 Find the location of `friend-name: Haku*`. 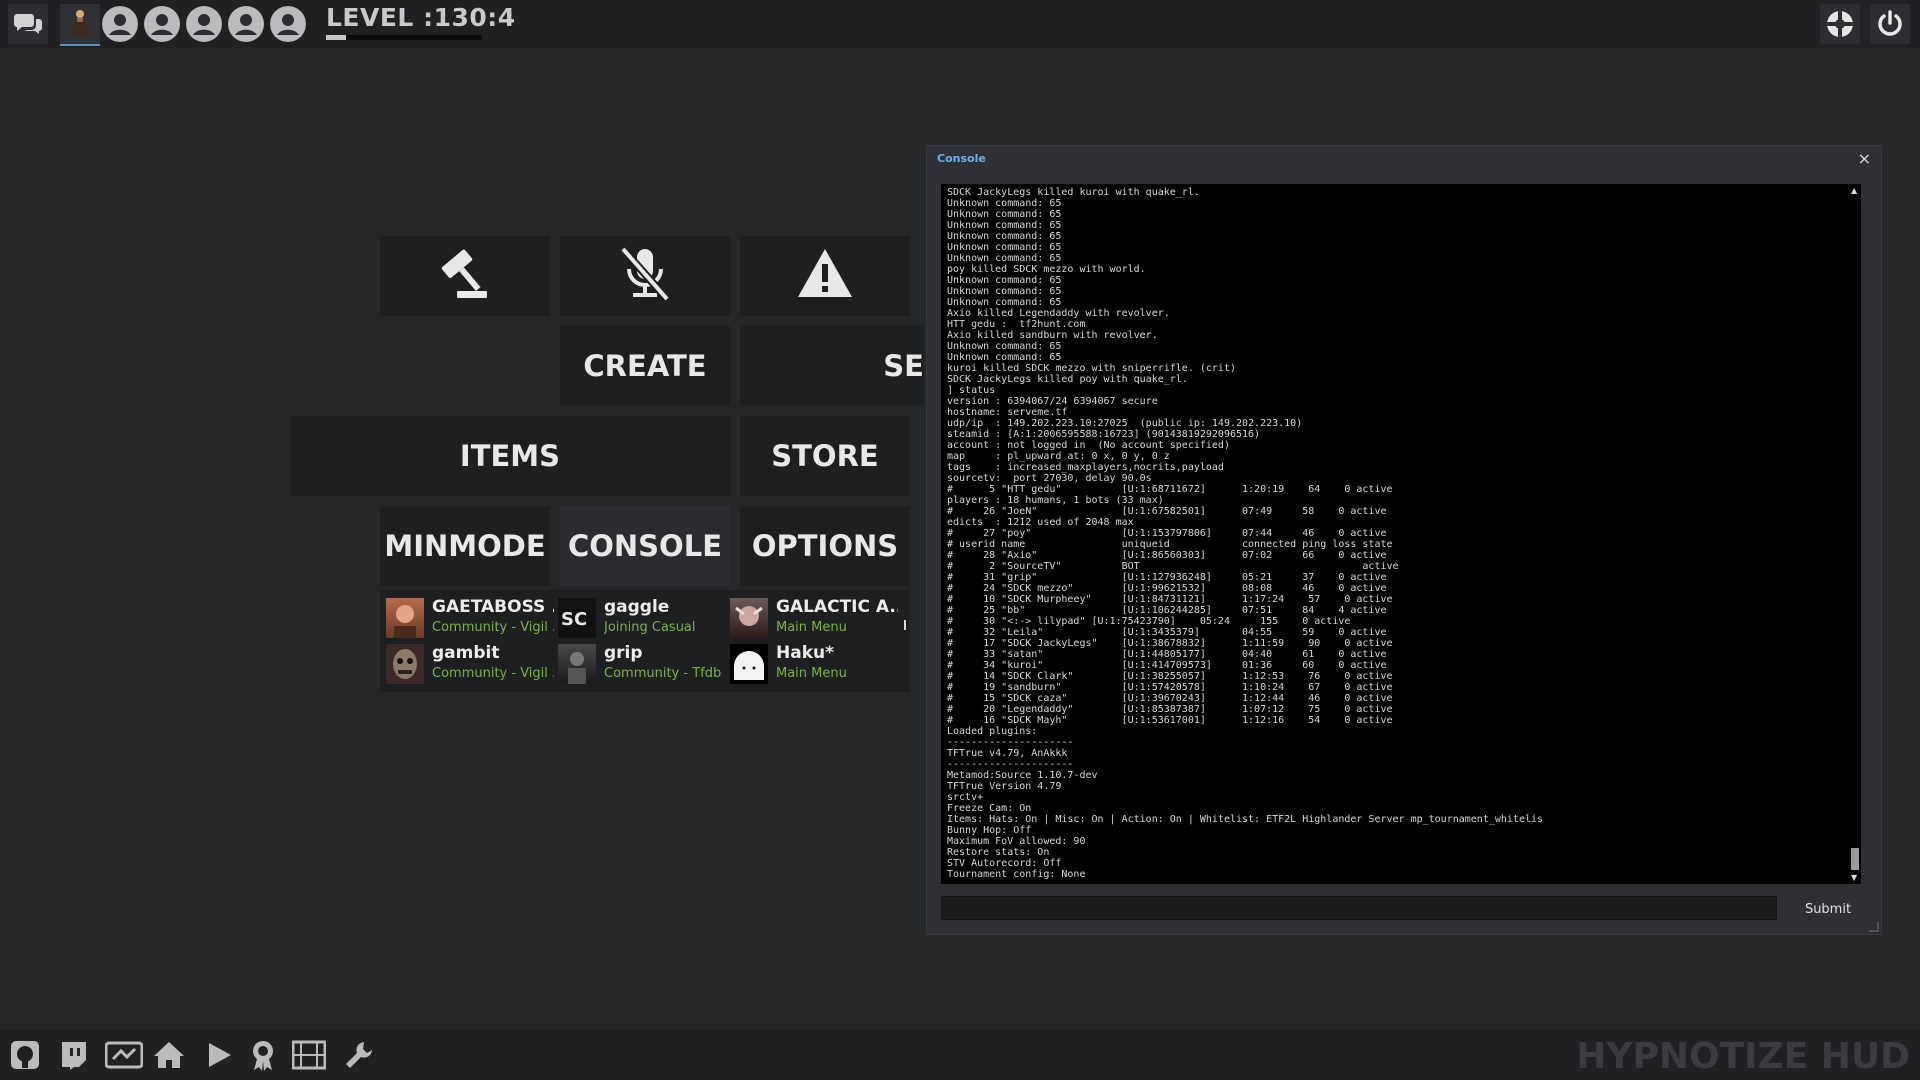

friend-name: Haku* is located at coordinates (805, 653).